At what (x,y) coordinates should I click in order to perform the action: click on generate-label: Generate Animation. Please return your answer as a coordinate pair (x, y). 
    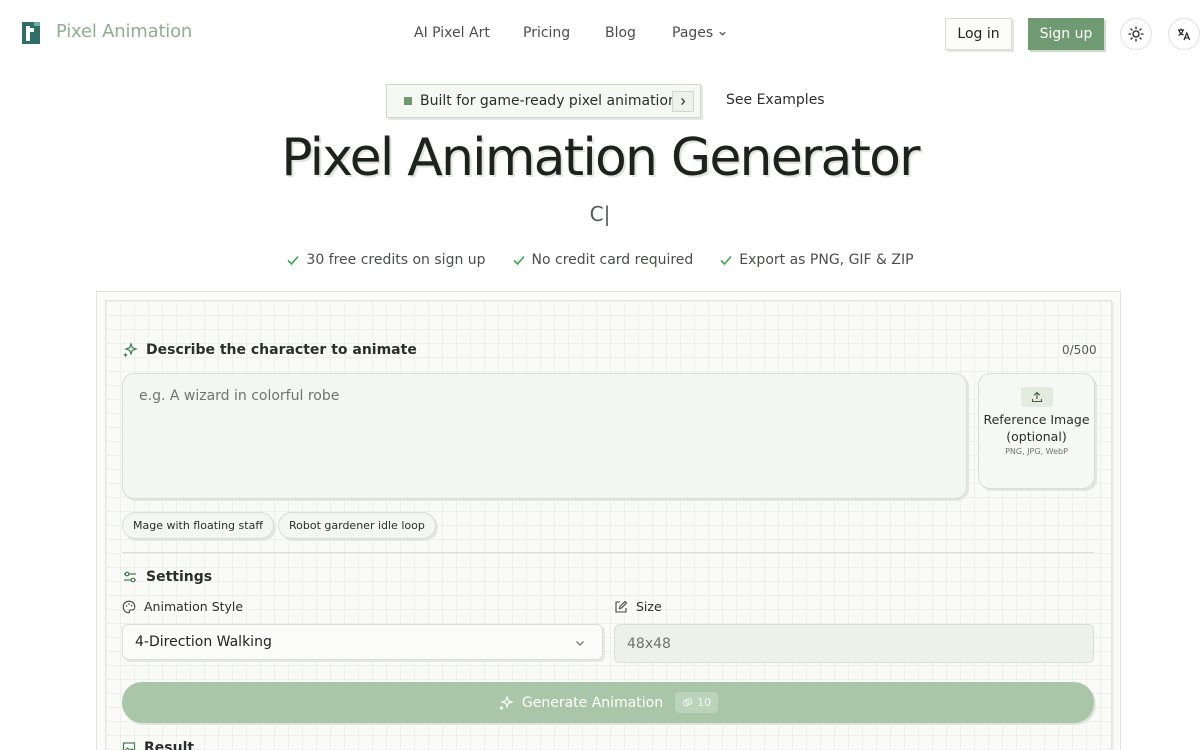
    Looking at the image, I should click on (592, 702).